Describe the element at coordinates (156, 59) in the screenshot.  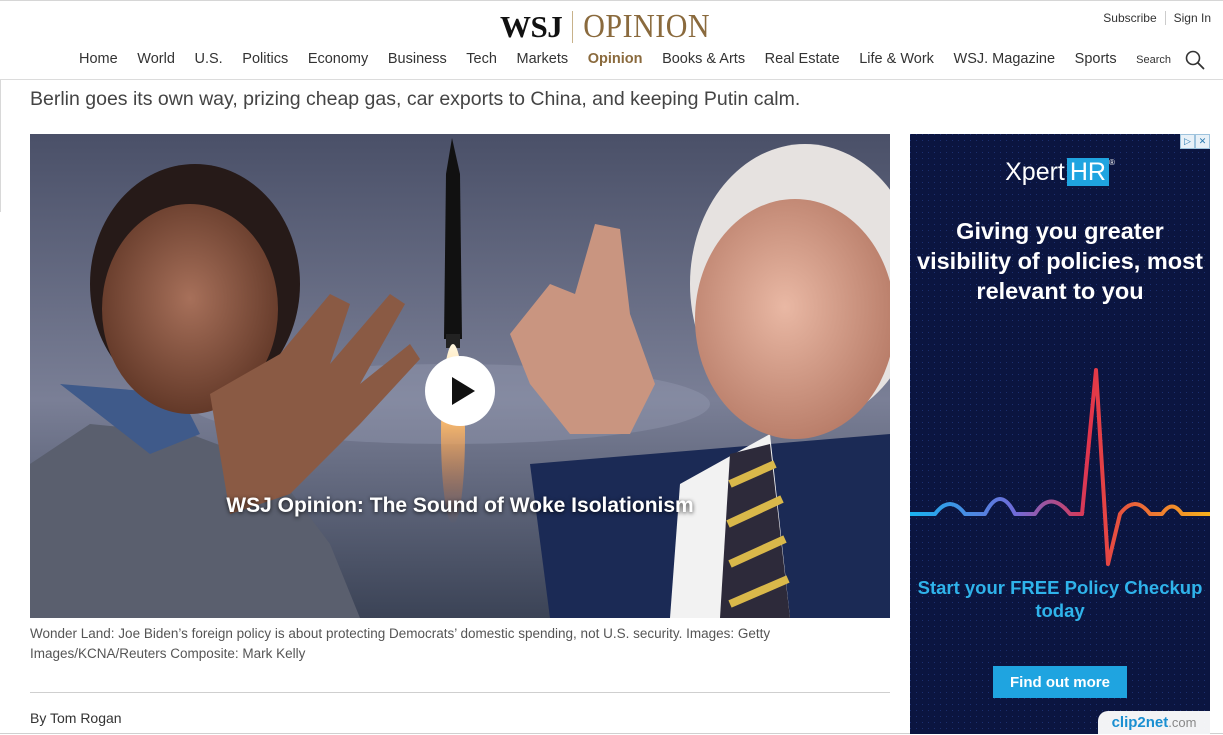
I see `nav-item-world: World` at that location.